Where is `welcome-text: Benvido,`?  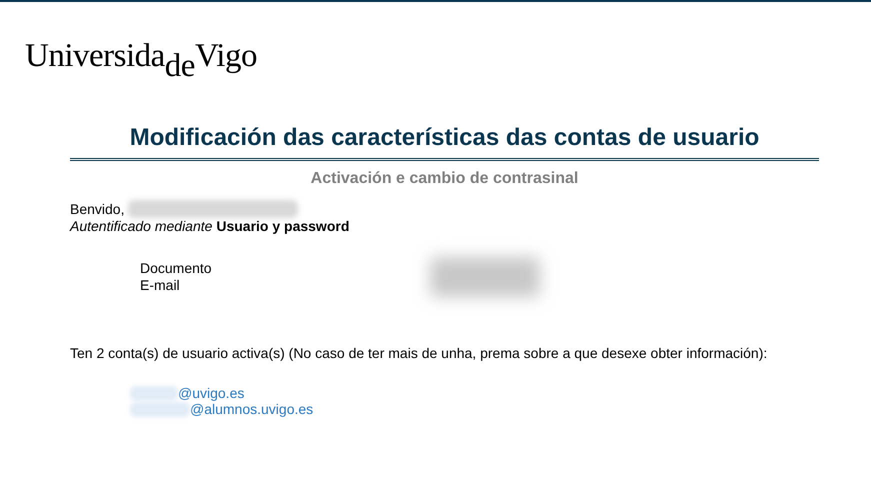 welcome-text: Benvido, is located at coordinates (97, 209).